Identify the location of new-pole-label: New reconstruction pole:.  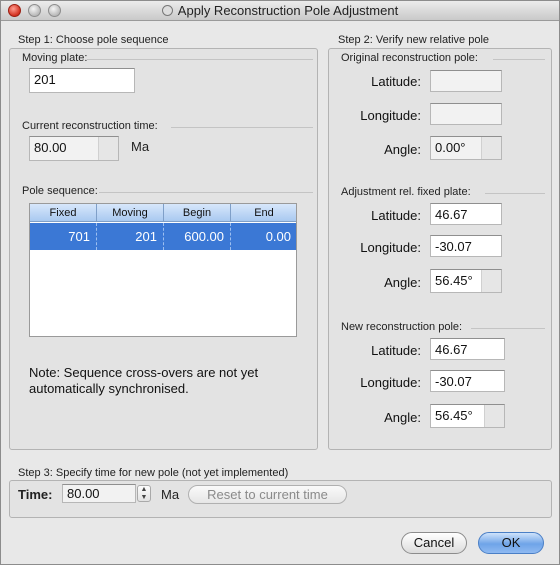
(402, 327).